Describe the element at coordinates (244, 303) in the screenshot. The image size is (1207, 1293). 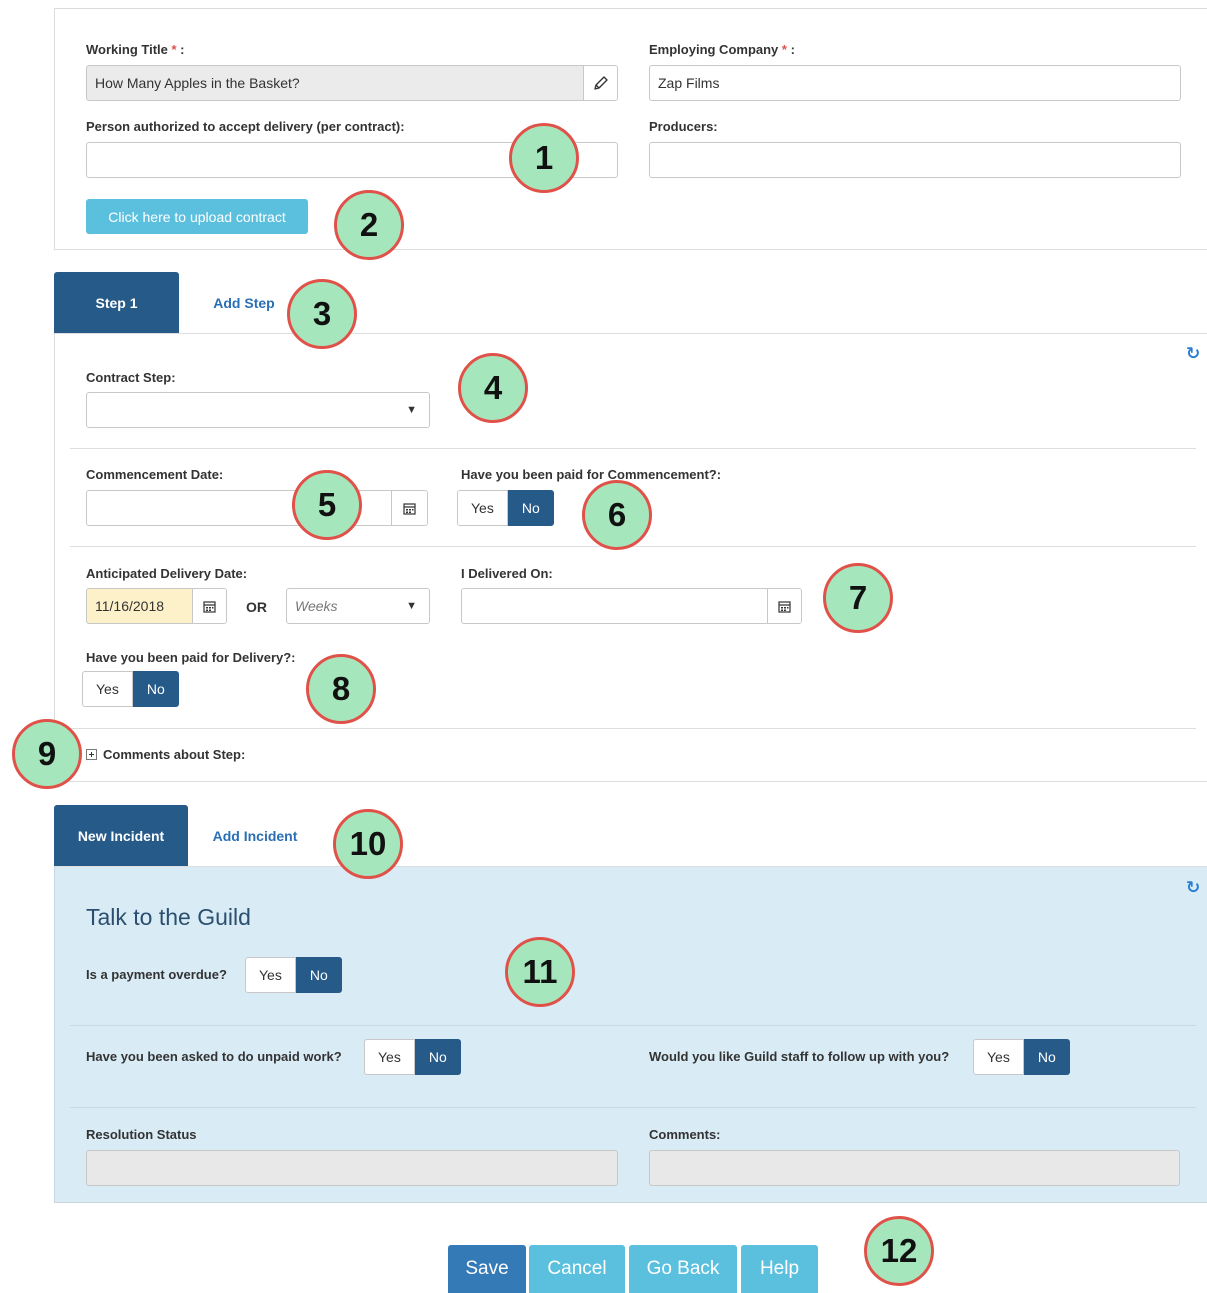
I see `tab-add-step: Add Step` at that location.